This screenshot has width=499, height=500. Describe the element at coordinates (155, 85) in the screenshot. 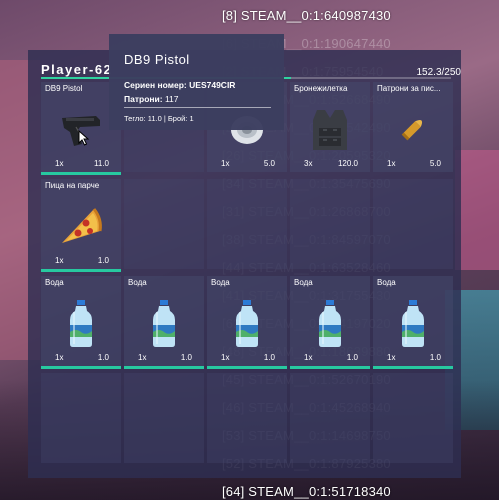

I see `tooltip-serial-label: Сериен номер:` at that location.